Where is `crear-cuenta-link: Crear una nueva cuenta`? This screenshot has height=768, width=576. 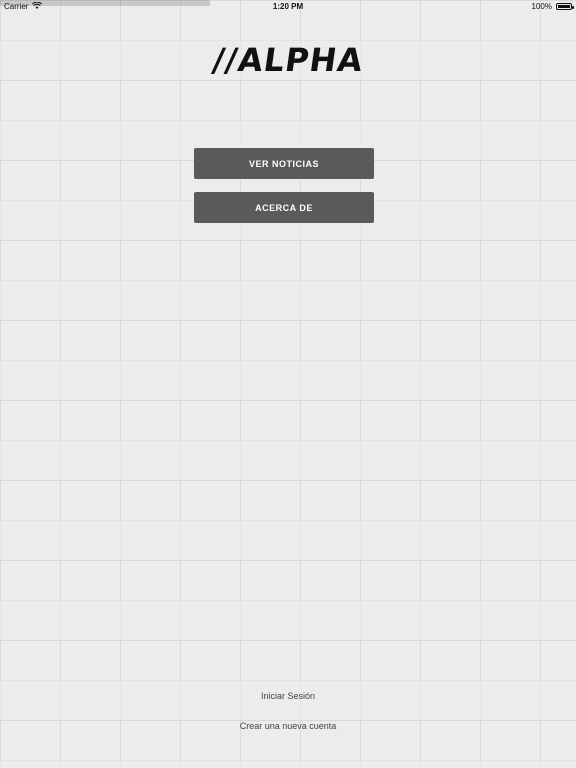
crear-cuenta-link: Crear una nueva cuenta is located at coordinates (288, 726).